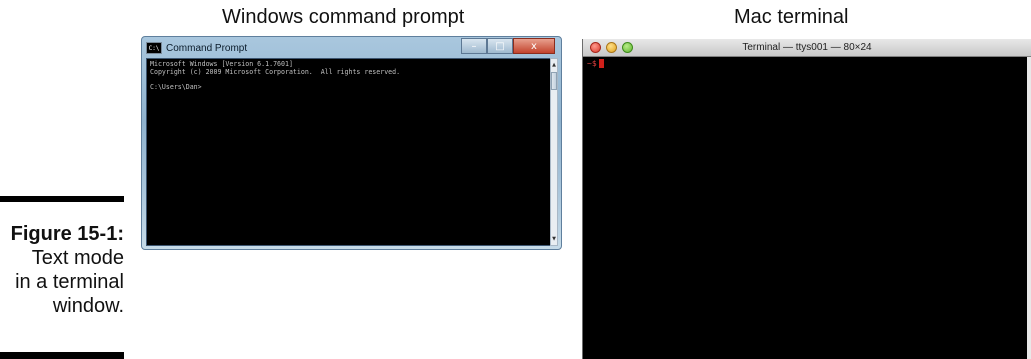  I want to click on cursor, so click(601, 63).